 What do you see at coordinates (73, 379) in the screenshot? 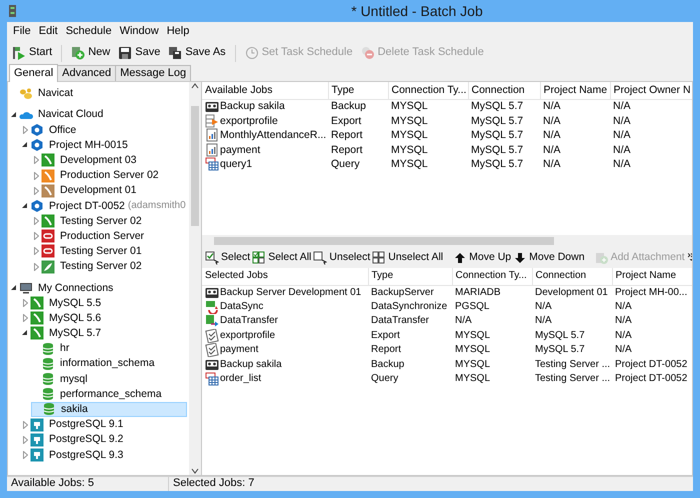
I see `tree-item: mysql` at bounding box center [73, 379].